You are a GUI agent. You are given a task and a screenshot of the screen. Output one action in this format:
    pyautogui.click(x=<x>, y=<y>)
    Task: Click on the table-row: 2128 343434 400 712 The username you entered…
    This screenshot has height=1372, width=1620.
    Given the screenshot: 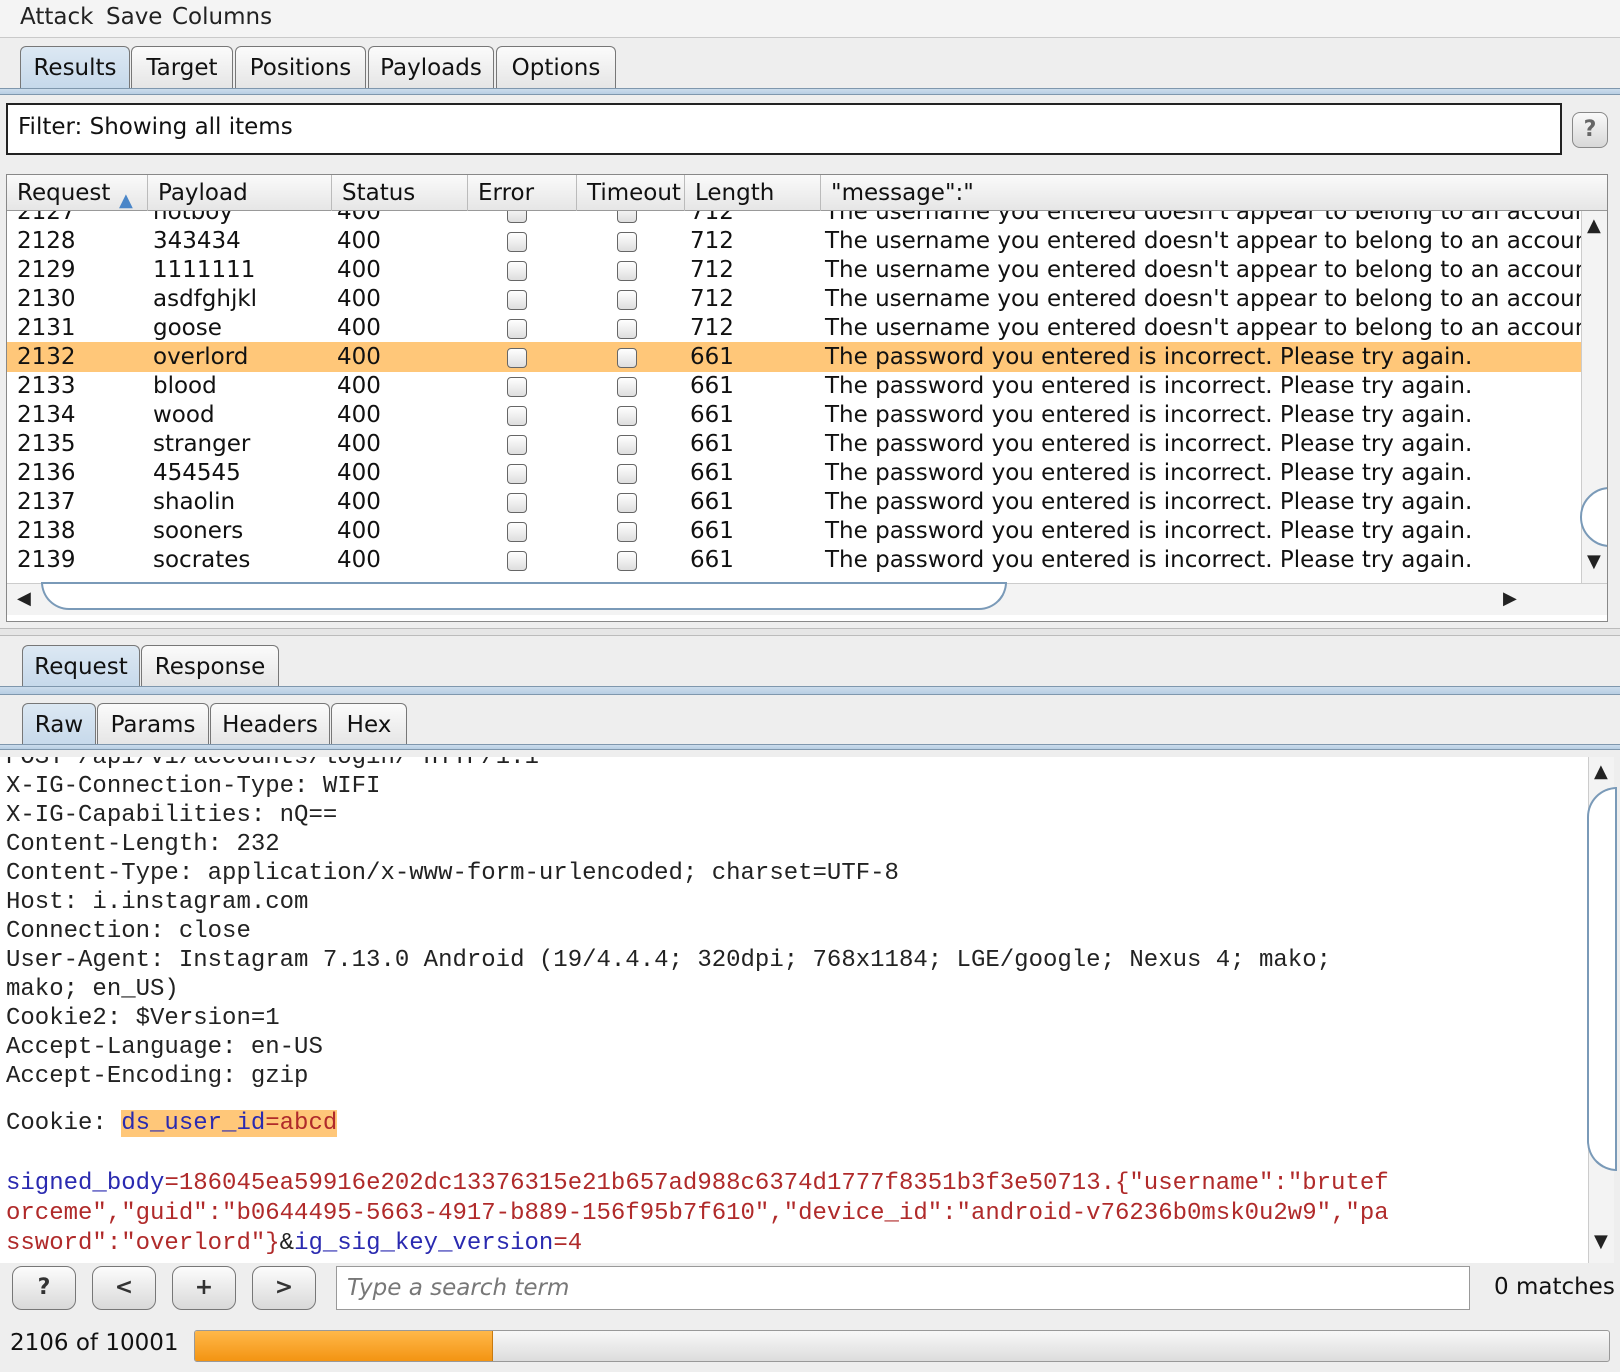 What is the action you would take?
    pyautogui.click(x=794, y=241)
    